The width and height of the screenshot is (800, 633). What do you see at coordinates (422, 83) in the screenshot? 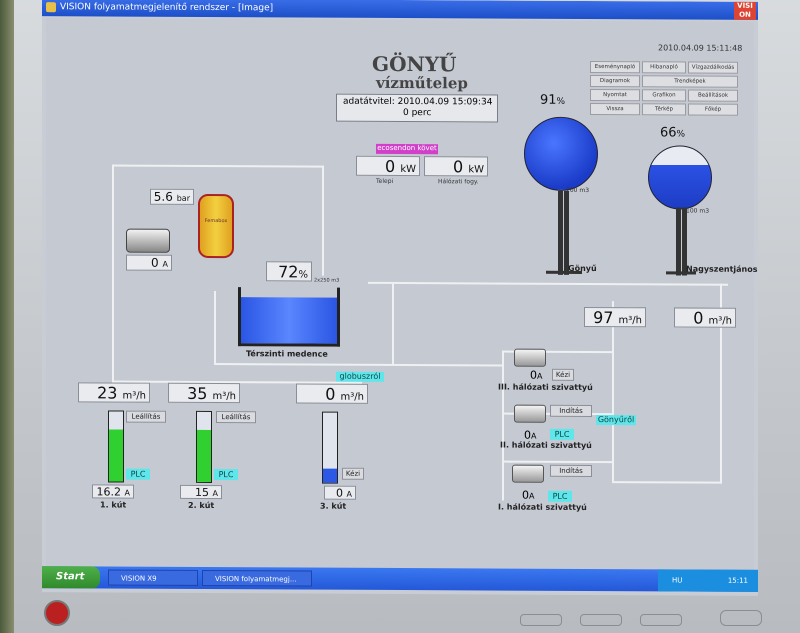
I see `page-subtitle: vízműtelep` at bounding box center [422, 83].